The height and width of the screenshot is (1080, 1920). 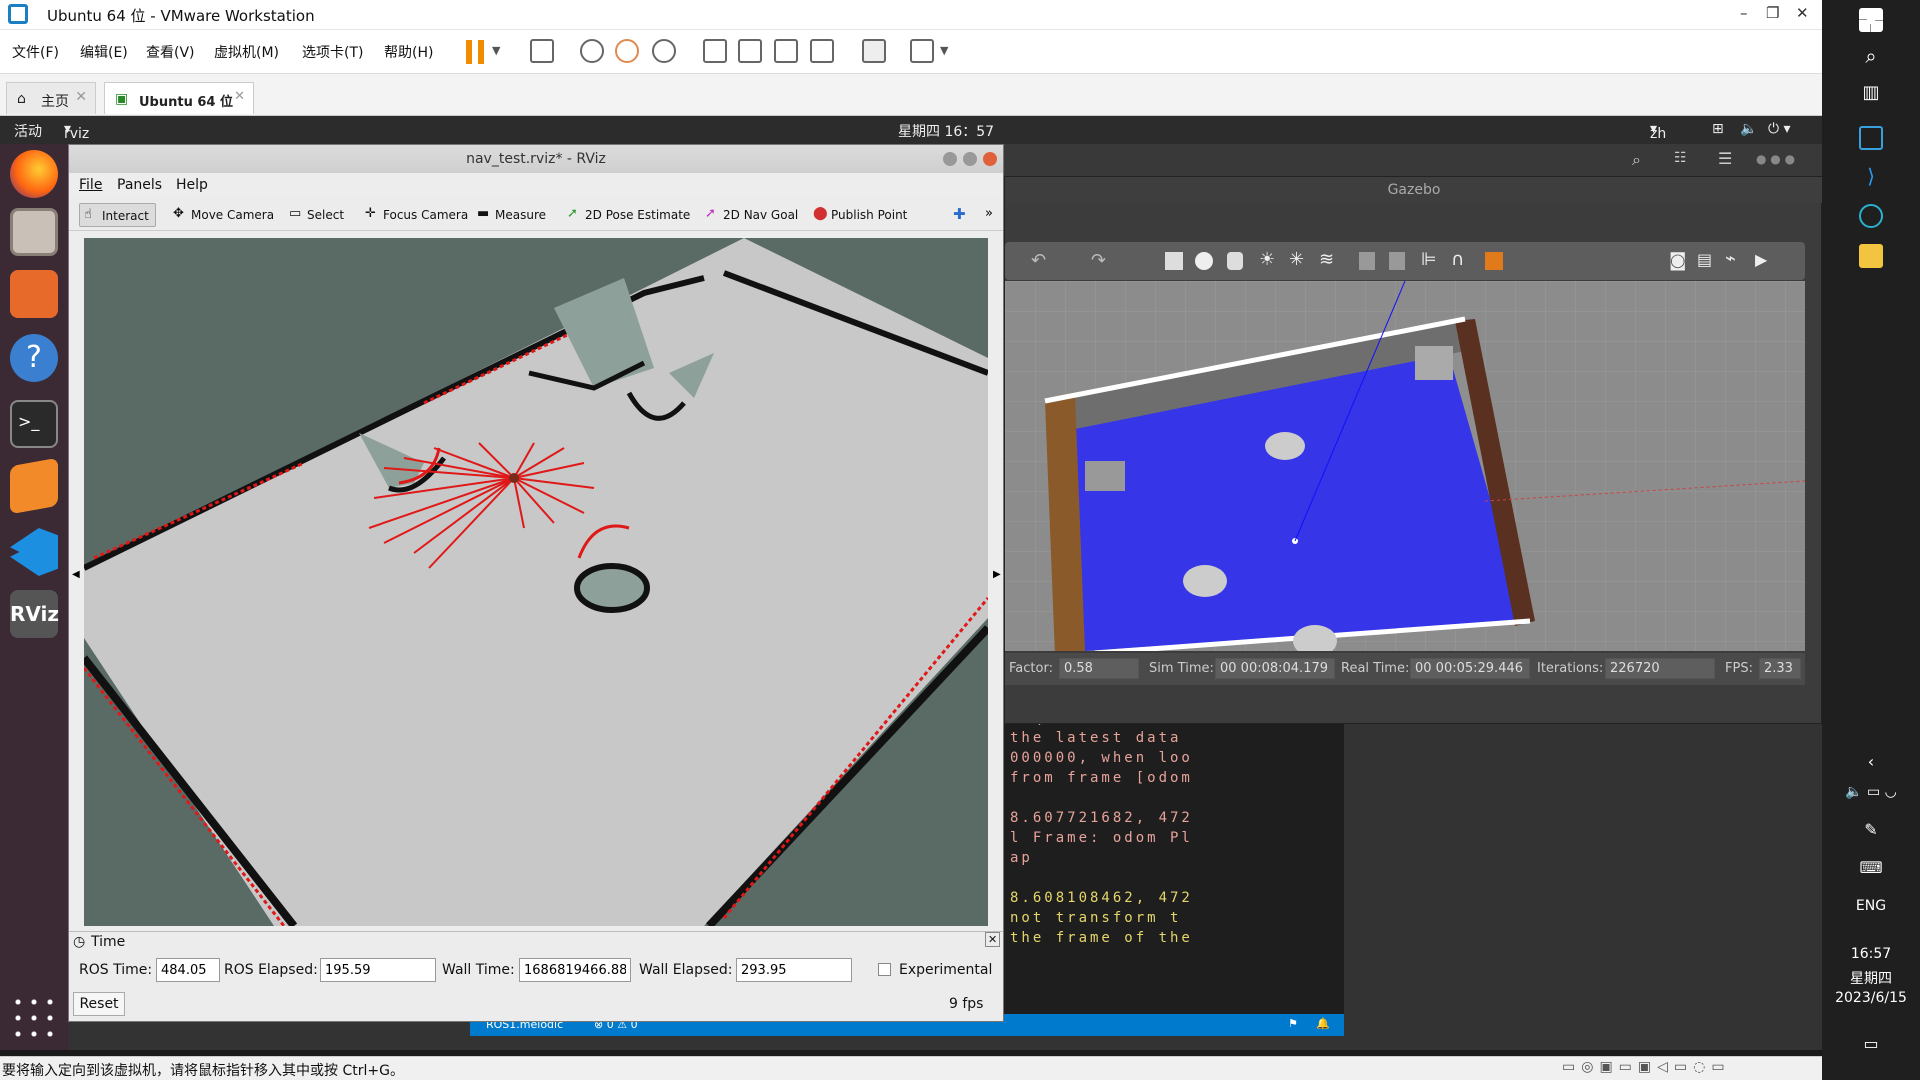 What do you see at coordinates (34, 614) in the screenshot?
I see `rviz-icon: RViz` at bounding box center [34, 614].